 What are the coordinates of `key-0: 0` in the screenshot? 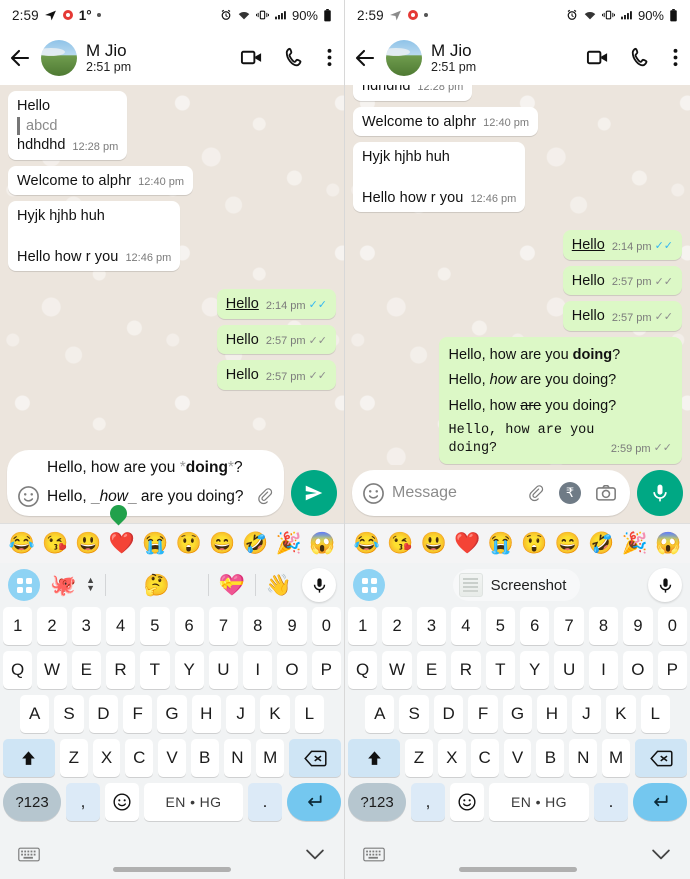 It's located at (326, 626).